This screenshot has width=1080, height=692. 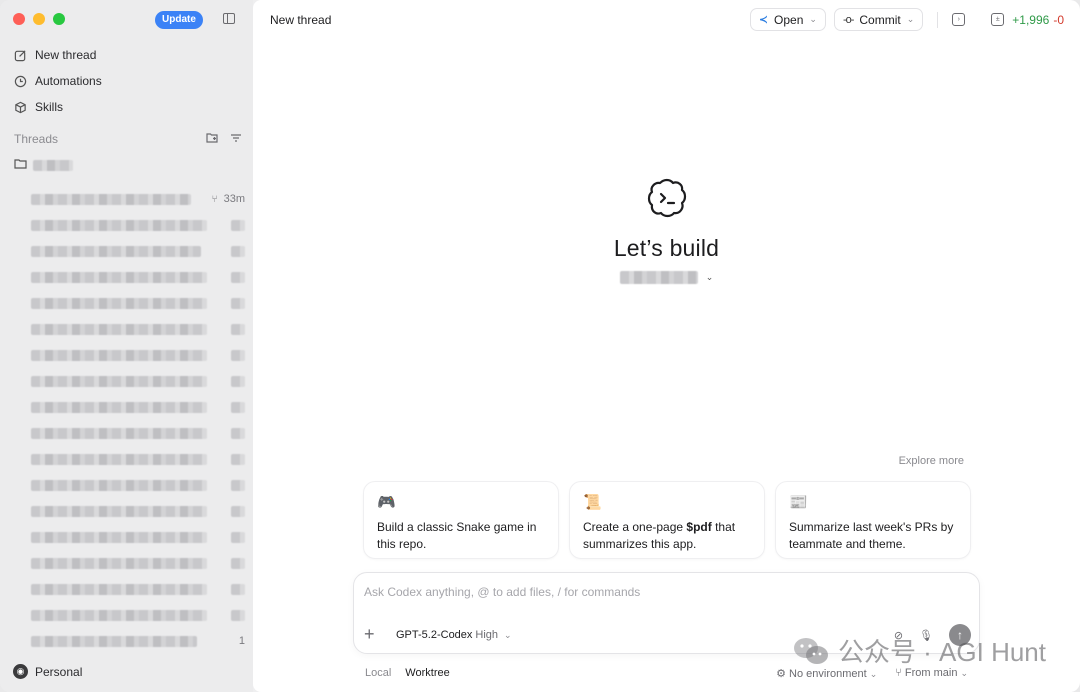 I want to click on account-avatar-icon: ◉, so click(x=20, y=671).